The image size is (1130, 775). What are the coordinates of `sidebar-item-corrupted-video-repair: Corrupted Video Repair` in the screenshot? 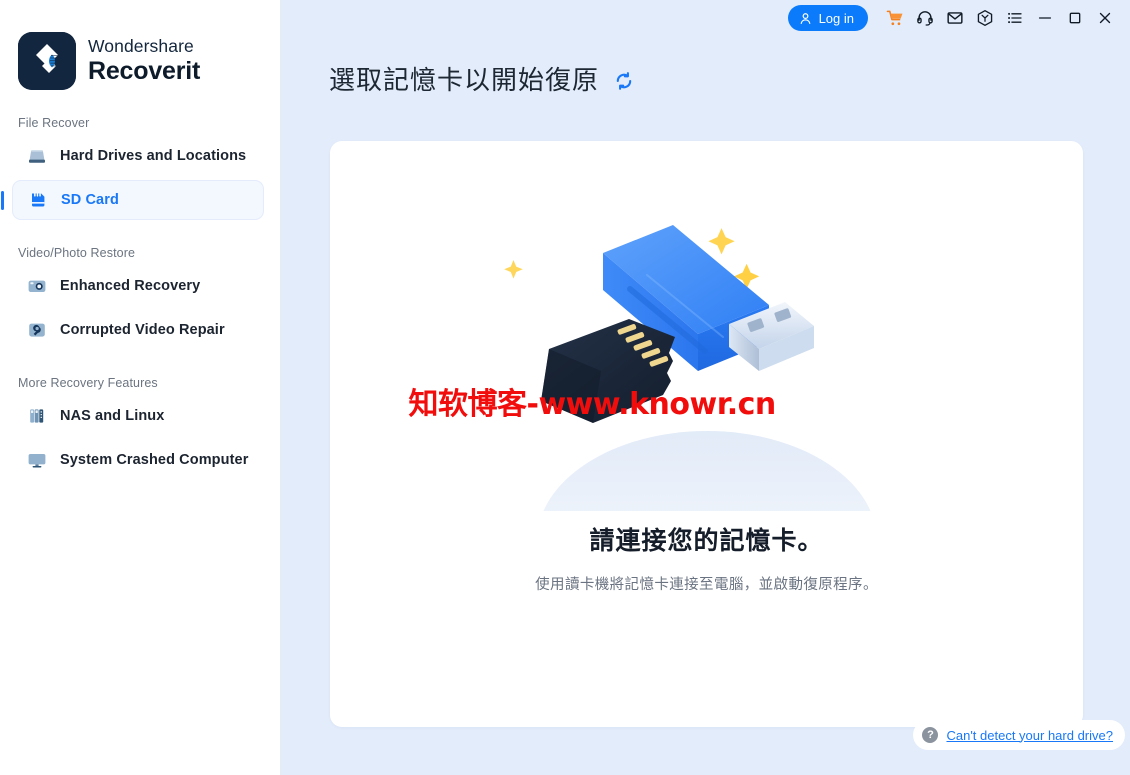 It's located at (138, 330).